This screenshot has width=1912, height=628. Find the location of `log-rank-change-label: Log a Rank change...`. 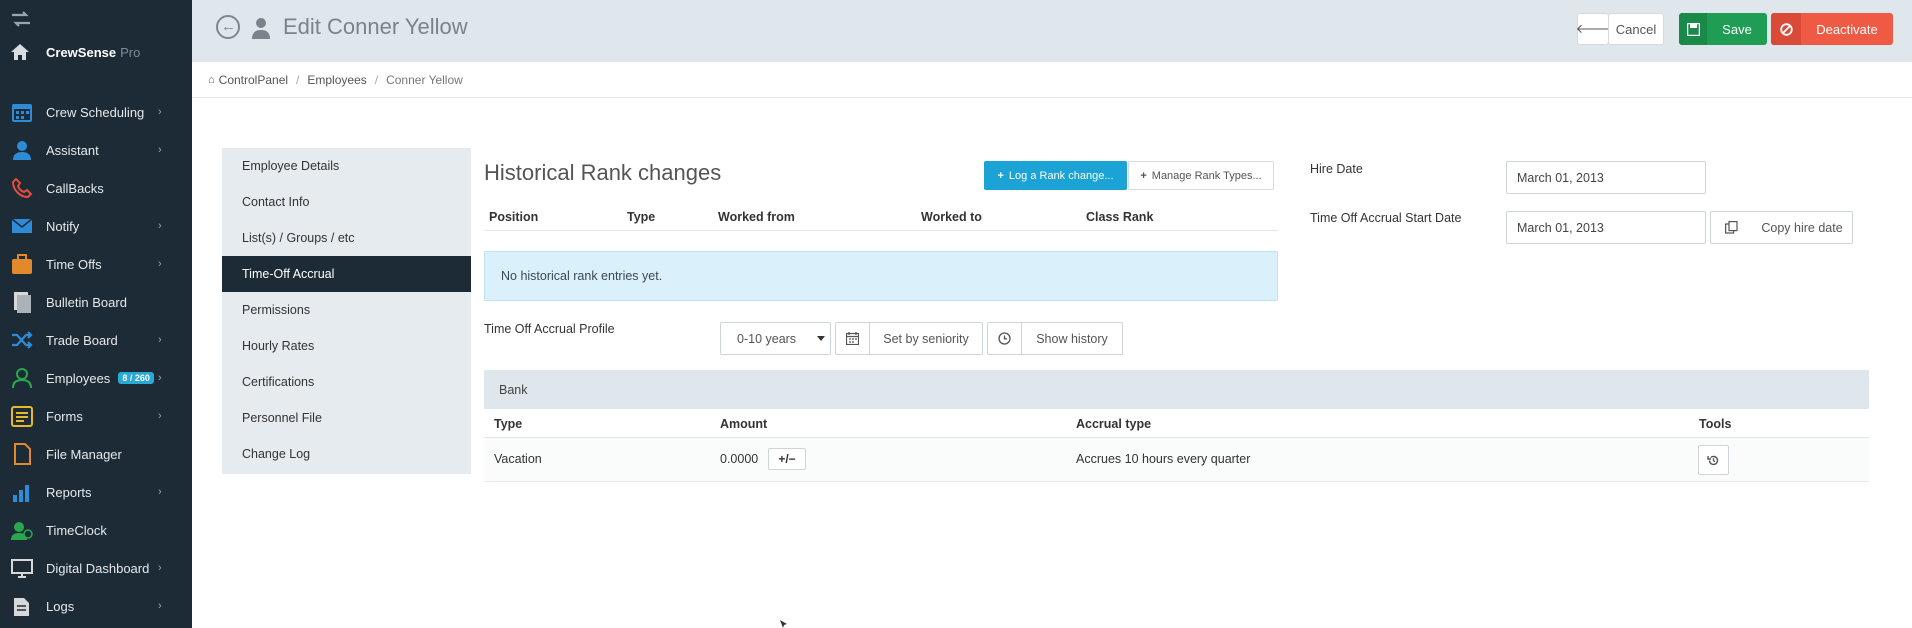

log-rank-change-label: Log a Rank change... is located at coordinates (1061, 175).